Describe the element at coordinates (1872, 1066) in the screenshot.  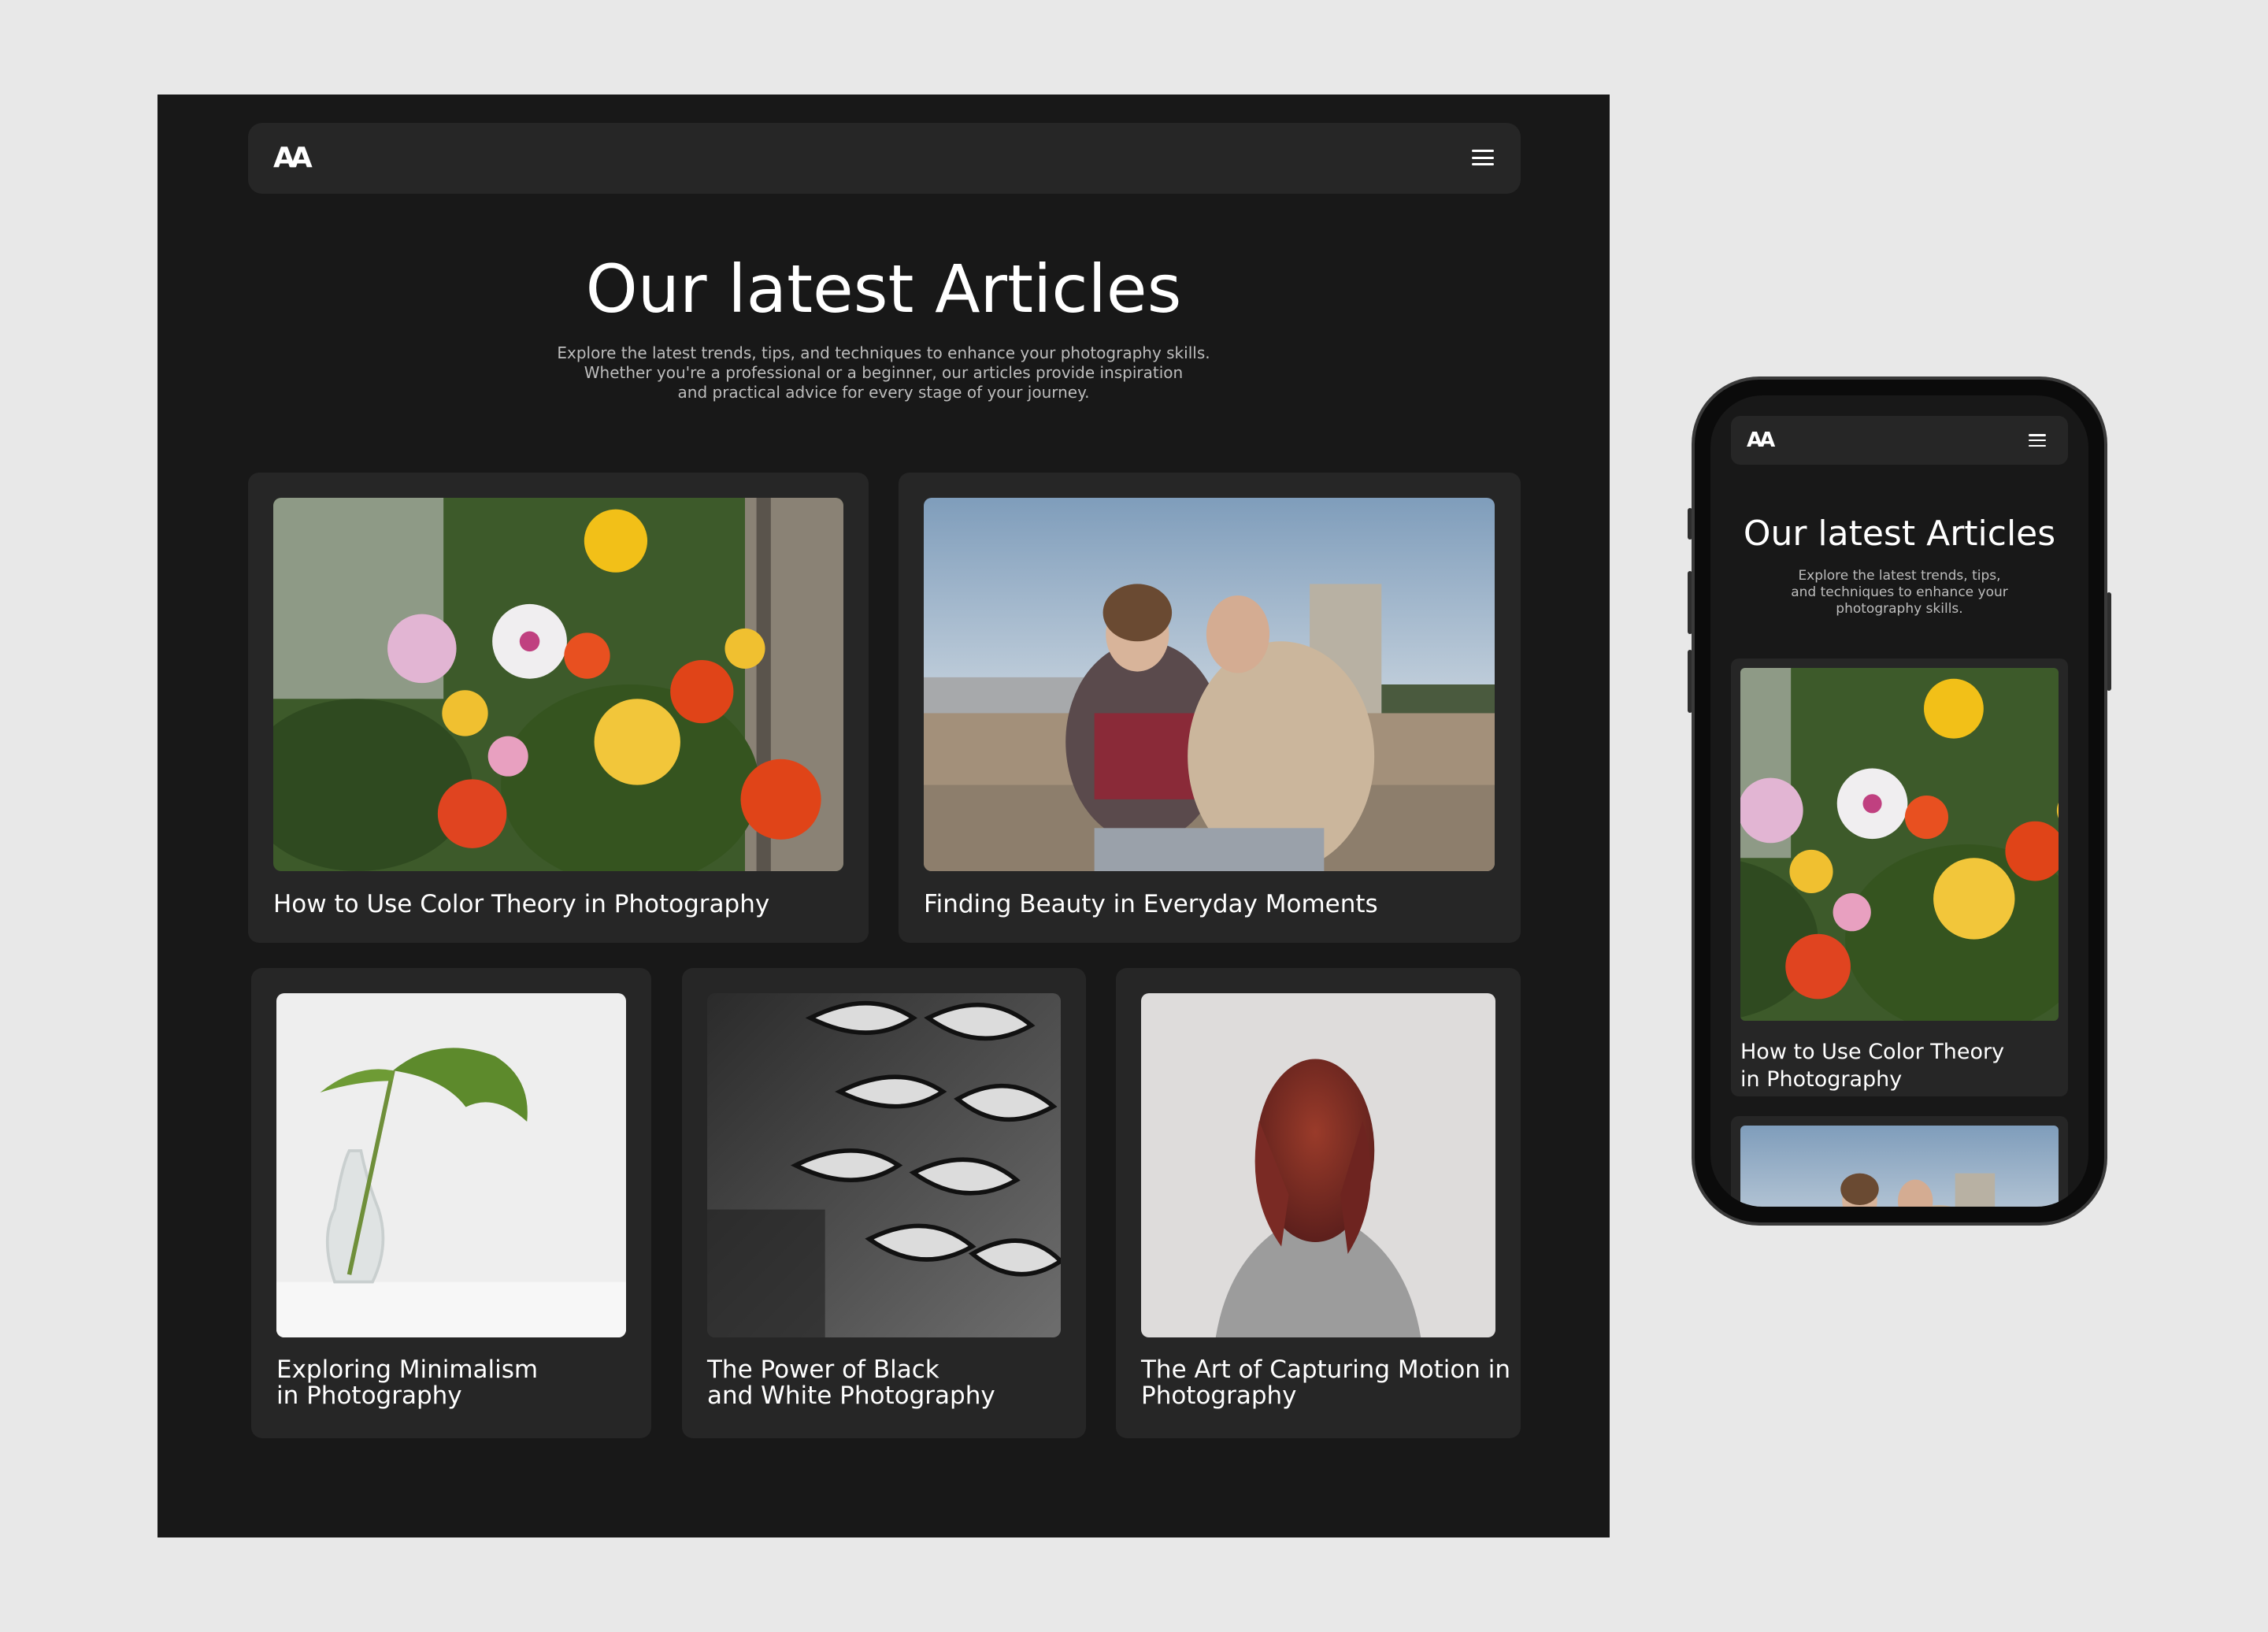
I see `mobile-article-title: How to Use Color Theory in Photography` at that location.